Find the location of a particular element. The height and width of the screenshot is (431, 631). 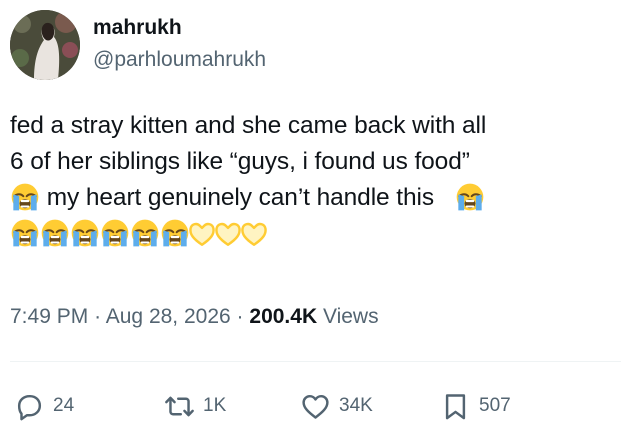

reply-icon is located at coordinates (29, 407).